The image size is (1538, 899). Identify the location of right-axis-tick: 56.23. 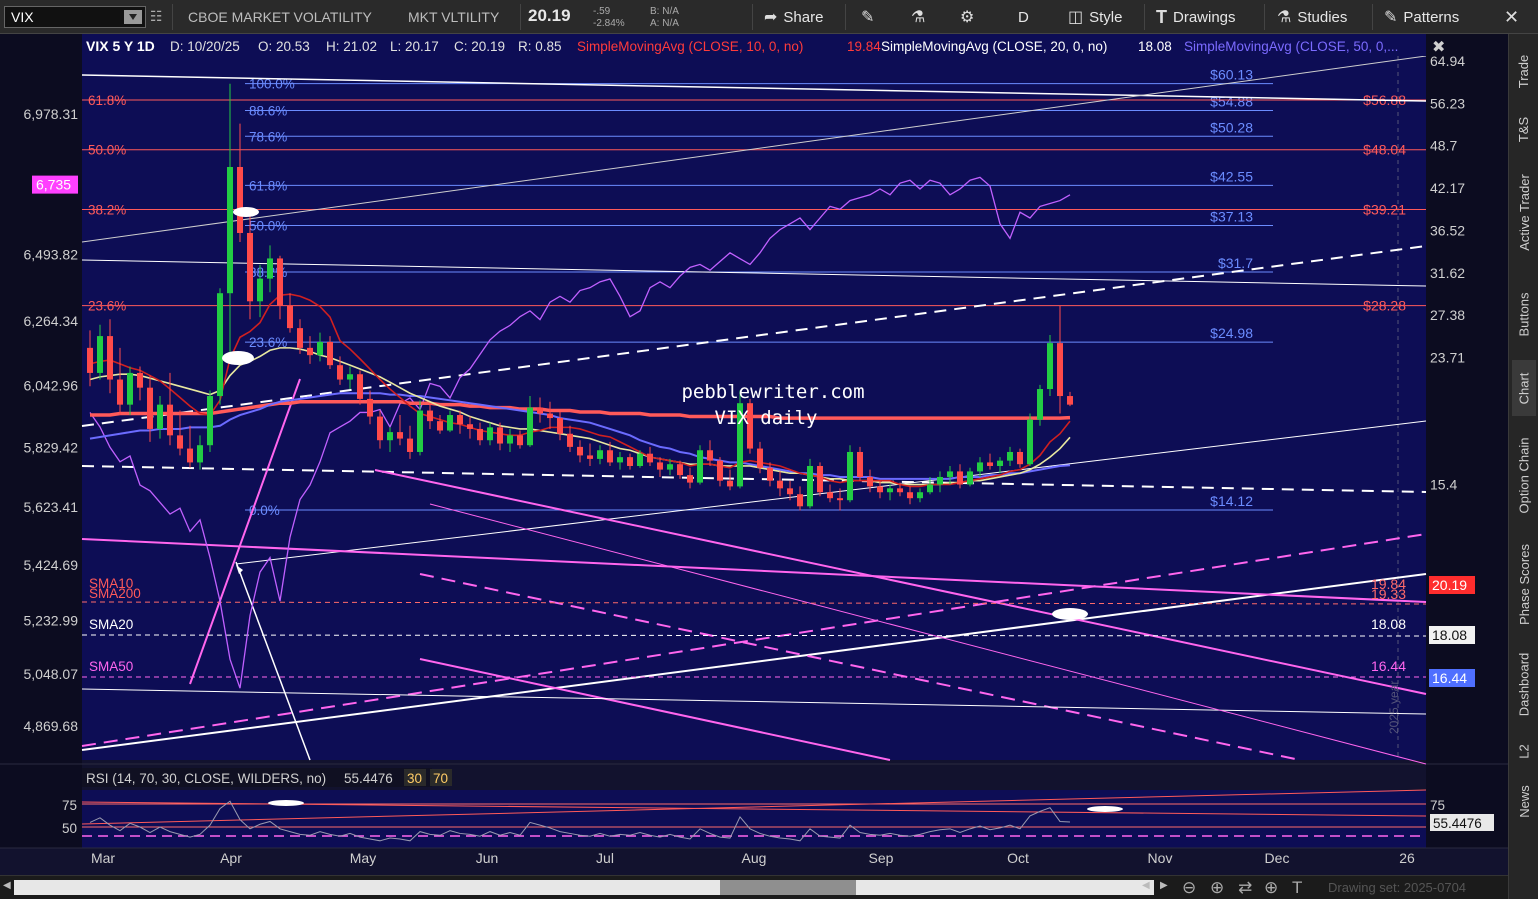
(1447, 103).